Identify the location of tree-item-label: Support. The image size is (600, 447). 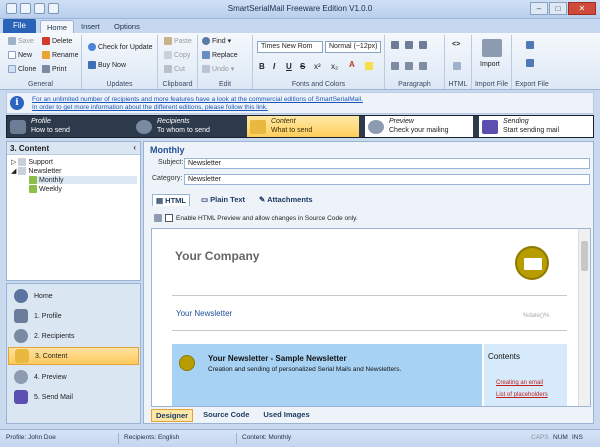
(40, 162).